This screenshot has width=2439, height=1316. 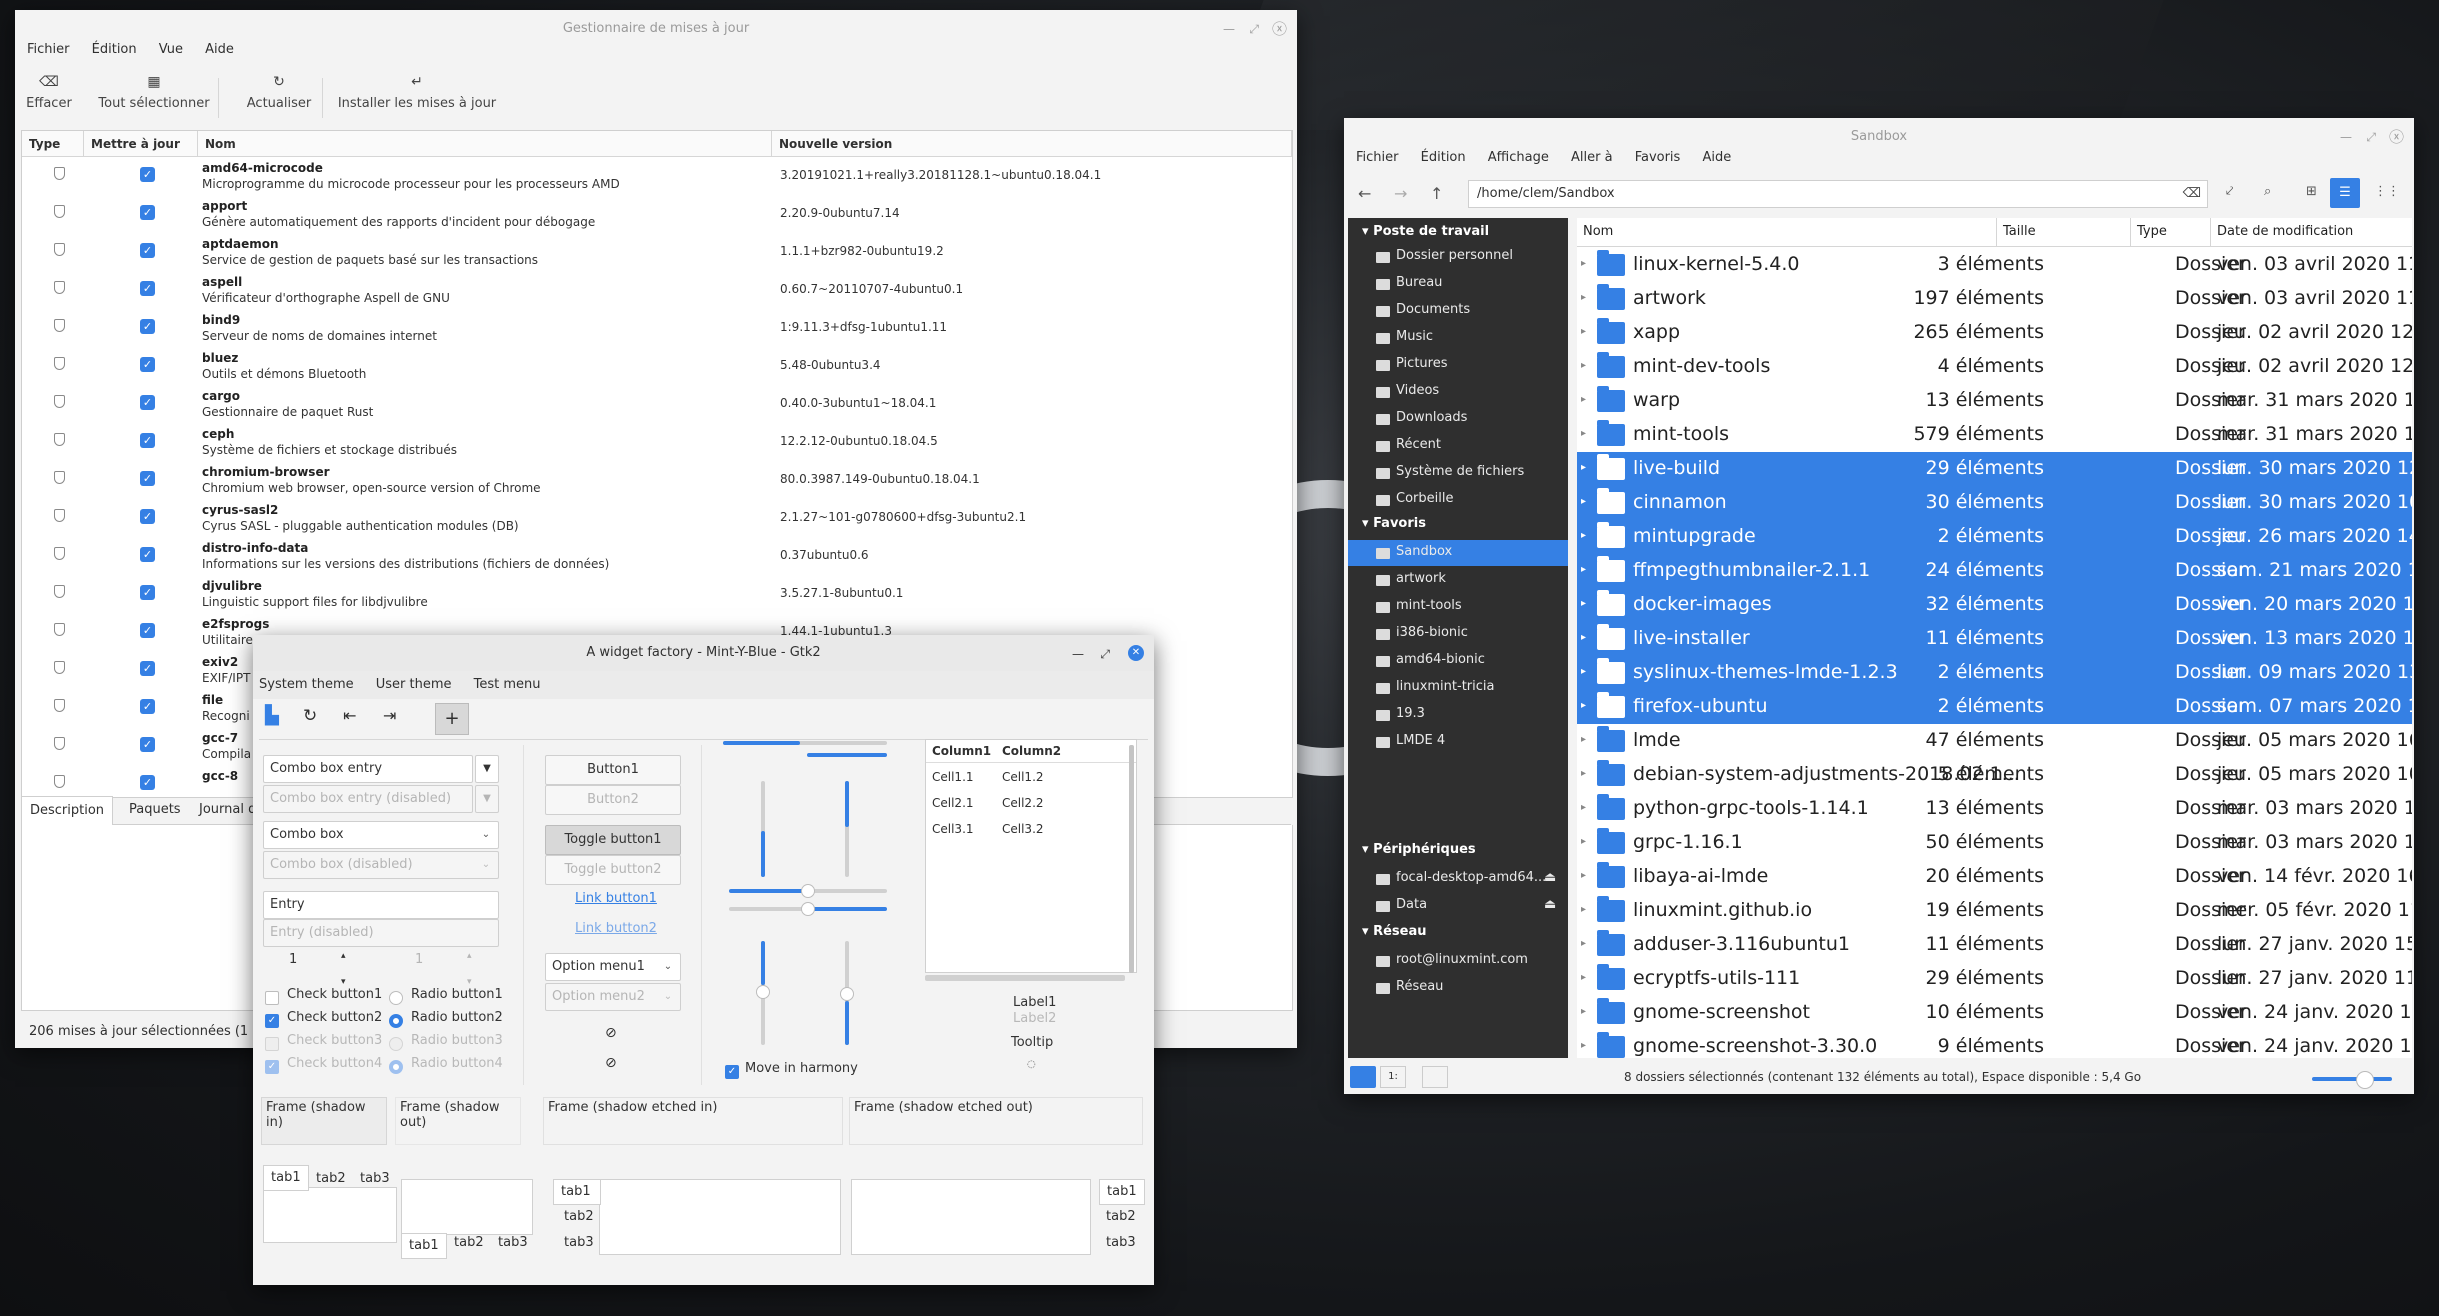 I want to click on clear-path-icon: ⌫, so click(x=2192, y=194).